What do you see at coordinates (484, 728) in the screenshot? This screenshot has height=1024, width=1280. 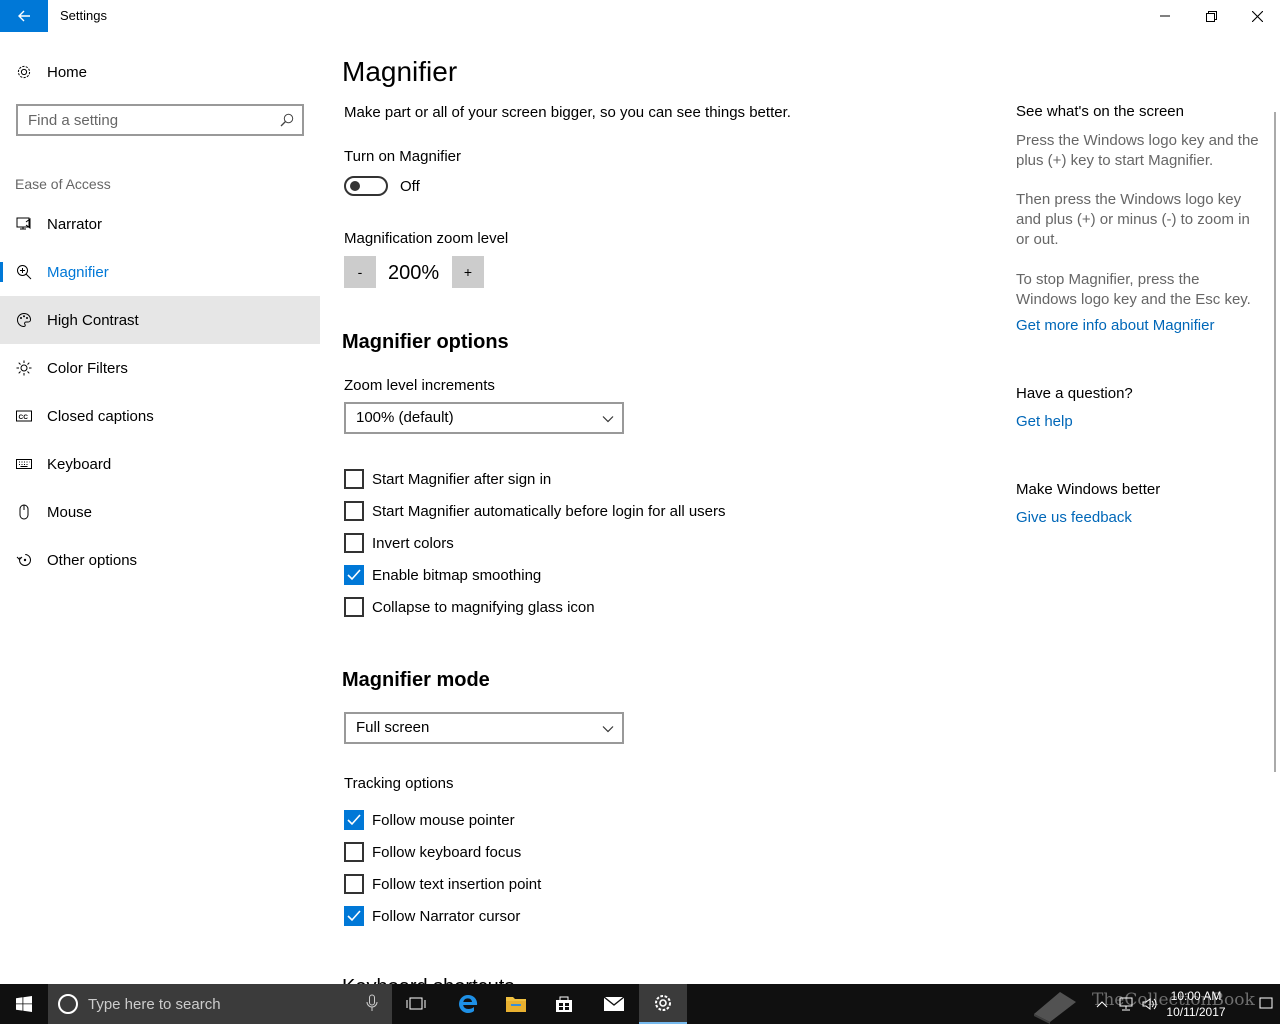 I see `magnifier-mode-dropdown: Full screen` at bounding box center [484, 728].